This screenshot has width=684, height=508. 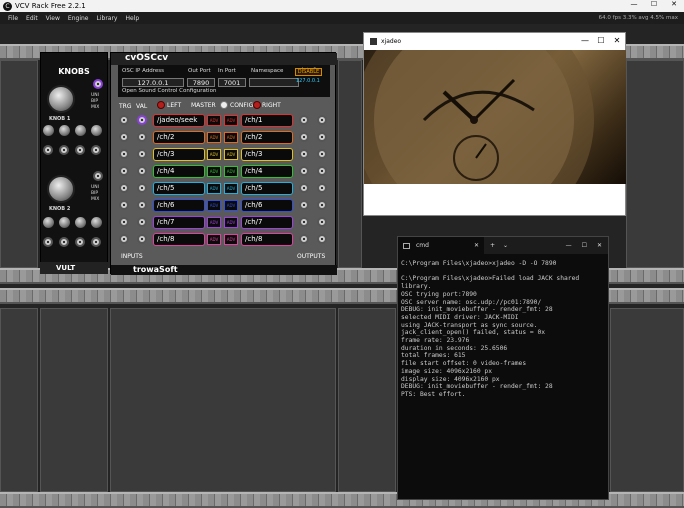 I want to click on left-address-field: /ch/3, so click(x=179, y=154).